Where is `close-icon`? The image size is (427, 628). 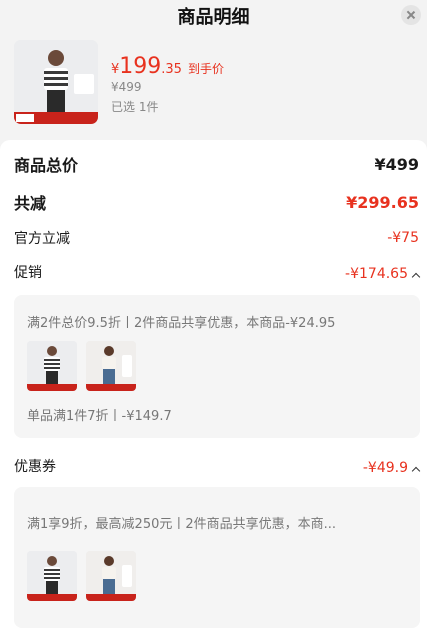 close-icon is located at coordinates (411, 15).